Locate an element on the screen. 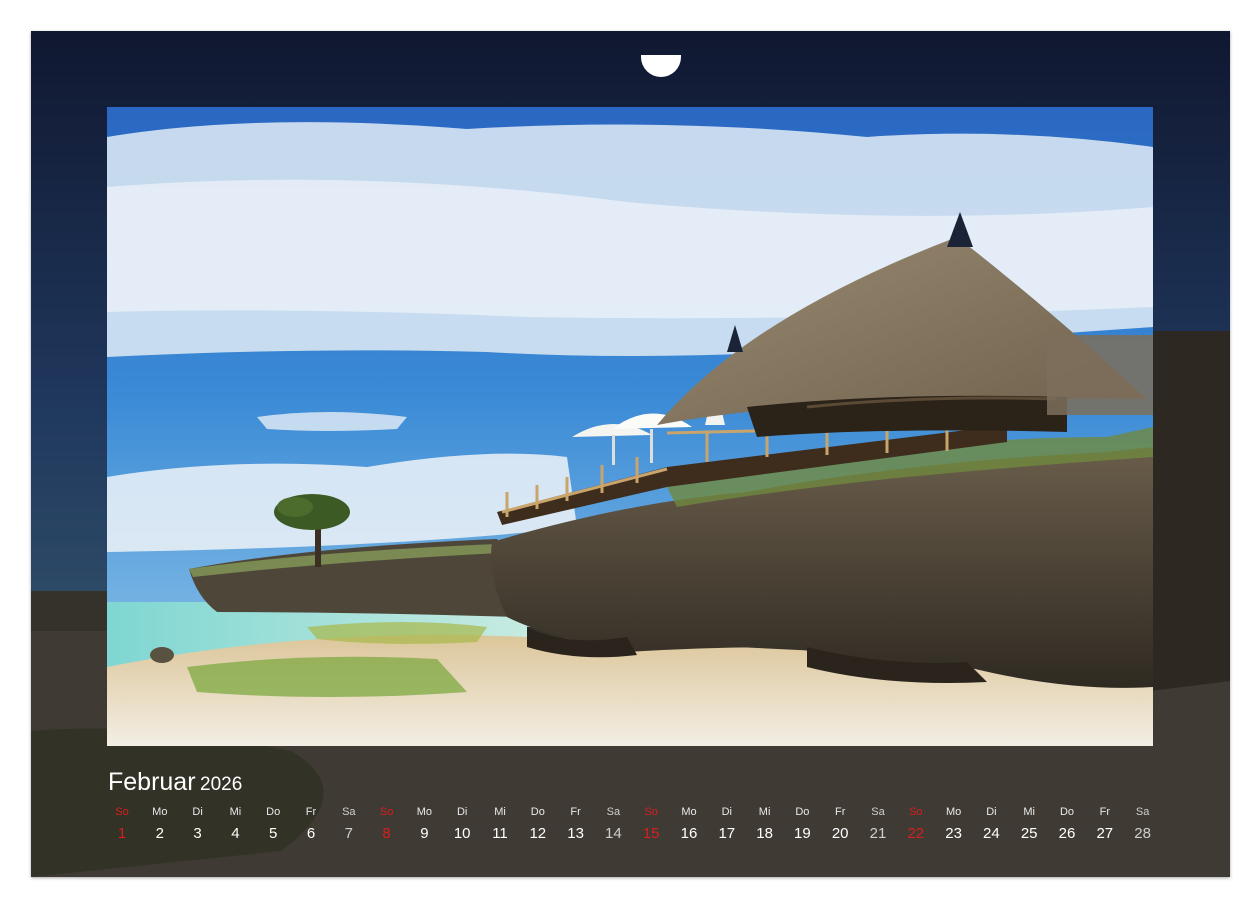  month-year: 2026 is located at coordinates (221, 784).